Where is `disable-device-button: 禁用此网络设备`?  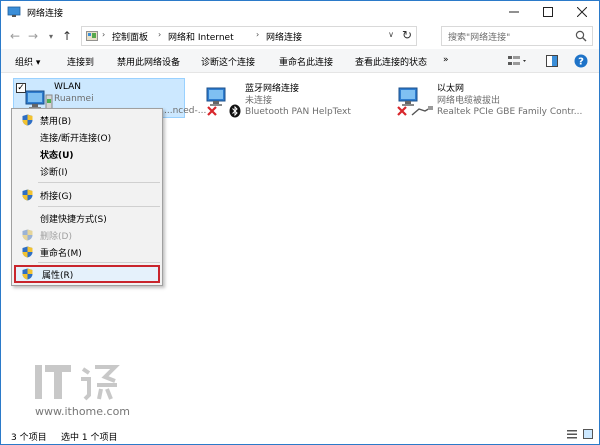 disable-device-button: 禁用此网络设备 is located at coordinates (148, 61).